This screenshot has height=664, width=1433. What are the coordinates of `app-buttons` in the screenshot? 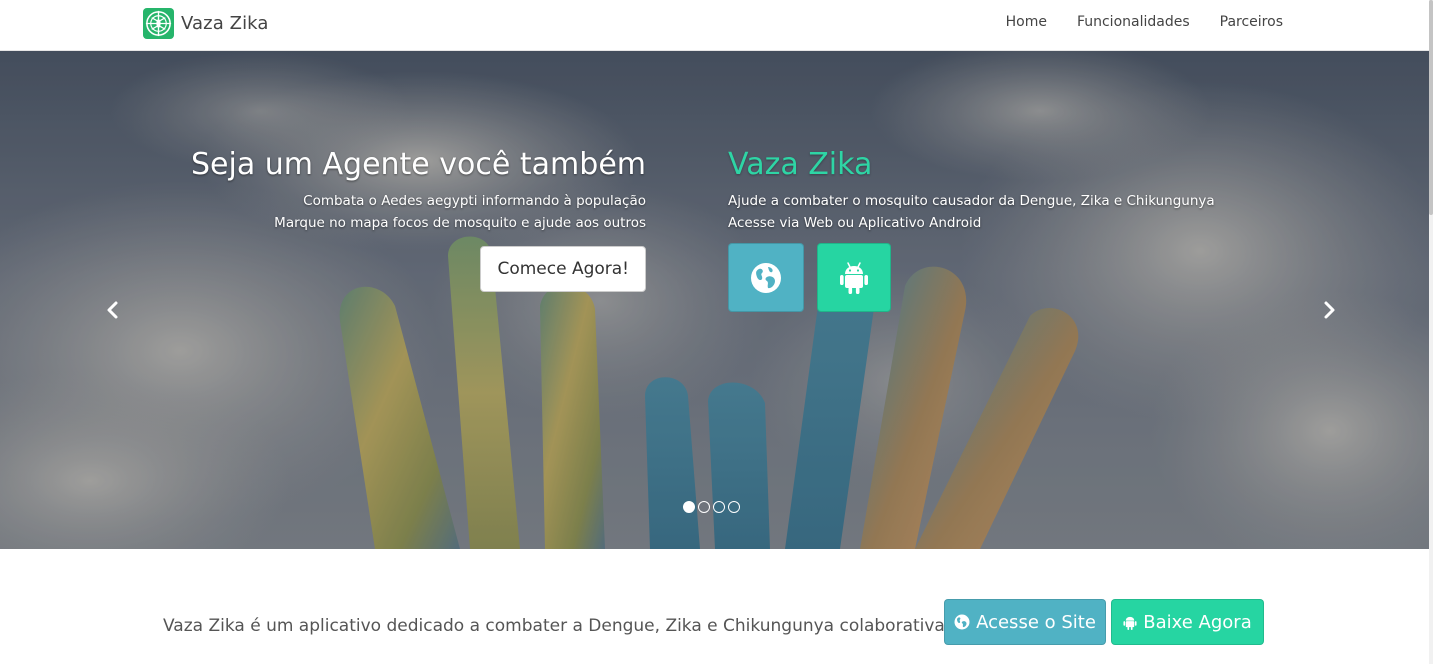 It's located at (971, 277).